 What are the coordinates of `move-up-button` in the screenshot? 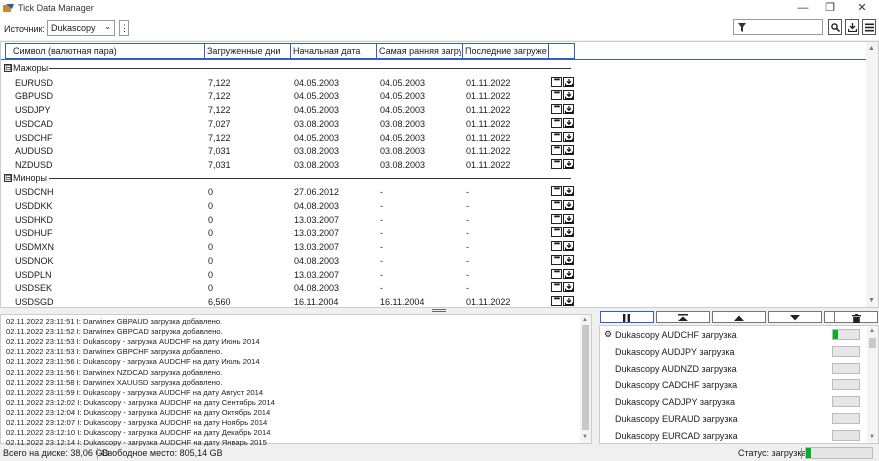 It's located at (739, 317).